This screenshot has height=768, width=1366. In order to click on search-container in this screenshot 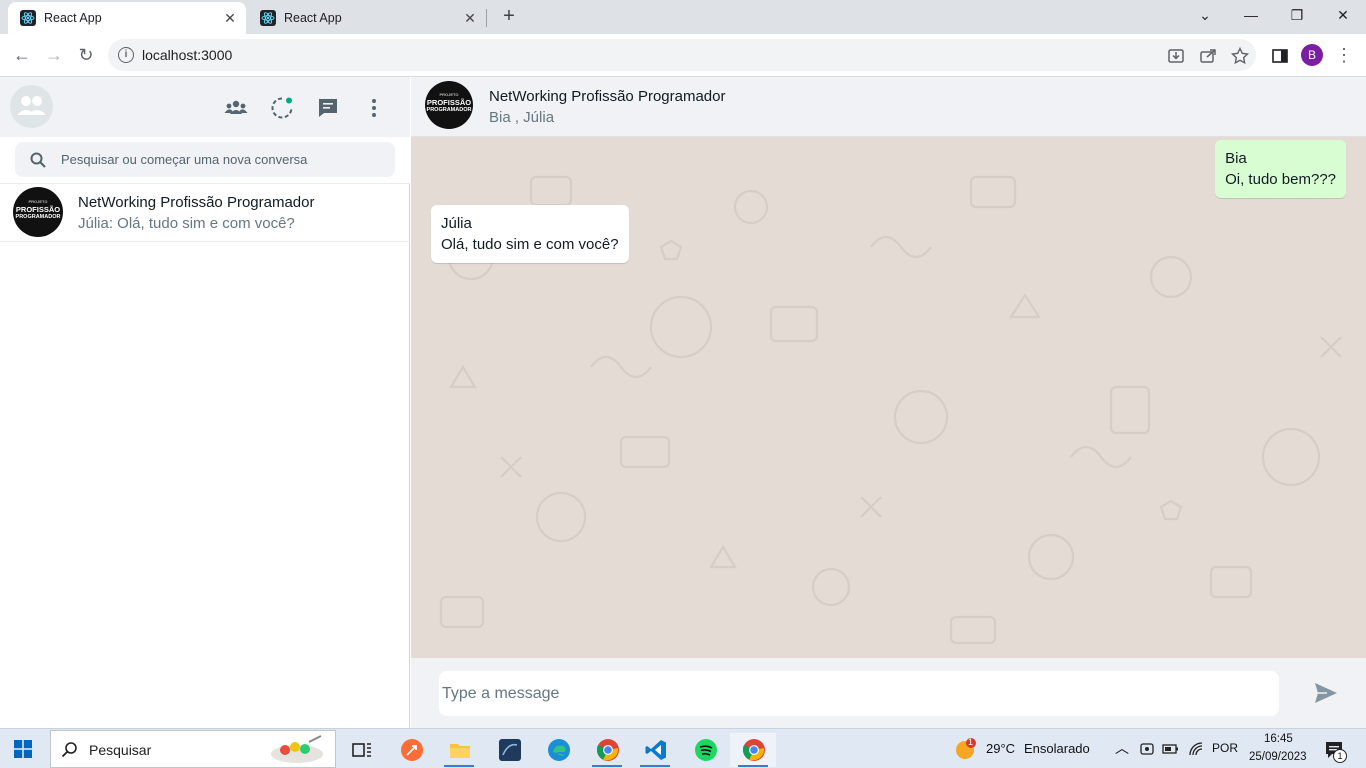, I will do `click(205, 160)`.